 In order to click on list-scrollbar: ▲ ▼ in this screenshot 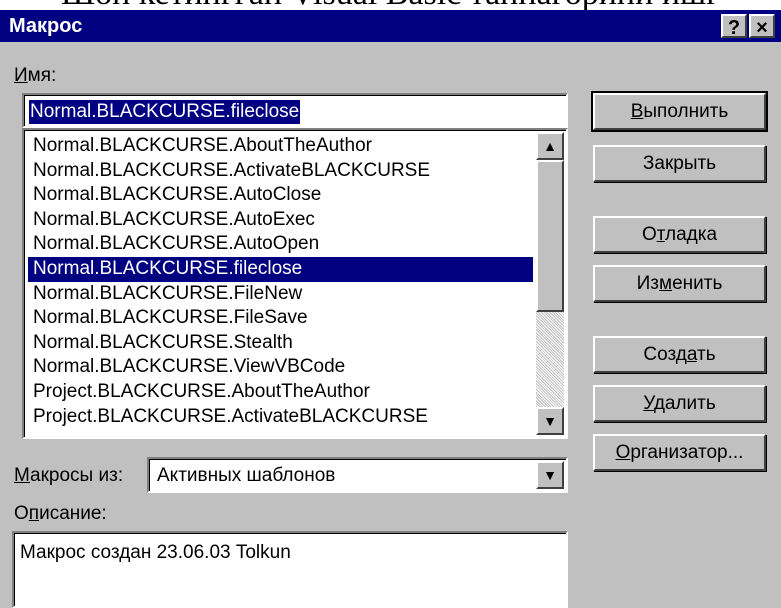, I will do `click(550, 283)`.